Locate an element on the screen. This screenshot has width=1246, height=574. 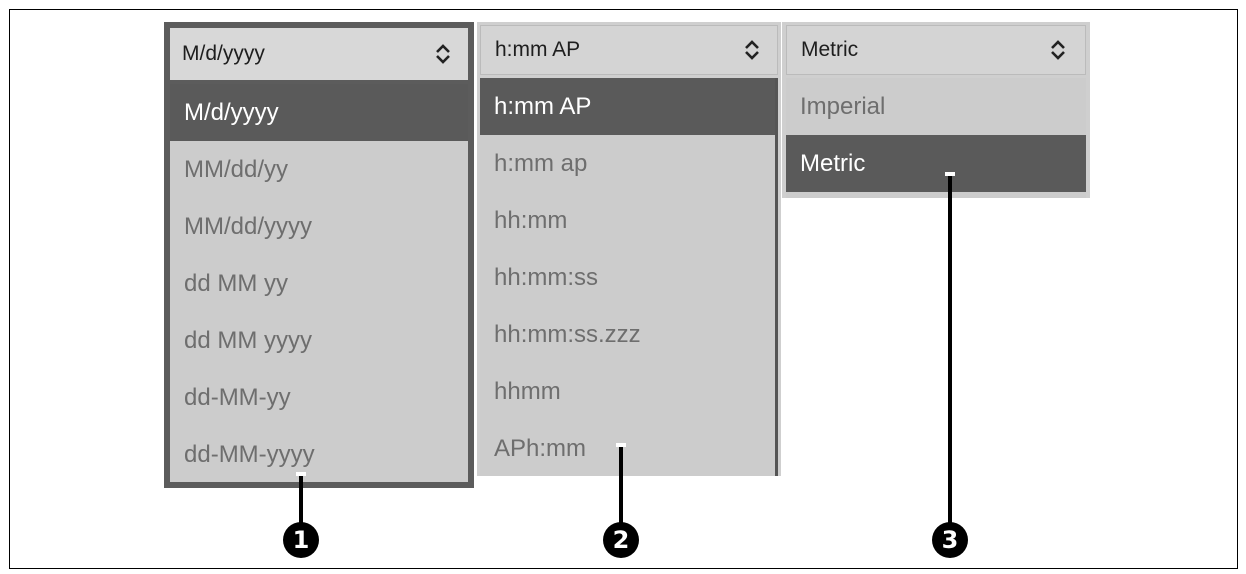
time-format-option: h:mm AP is located at coordinates (627, 106).